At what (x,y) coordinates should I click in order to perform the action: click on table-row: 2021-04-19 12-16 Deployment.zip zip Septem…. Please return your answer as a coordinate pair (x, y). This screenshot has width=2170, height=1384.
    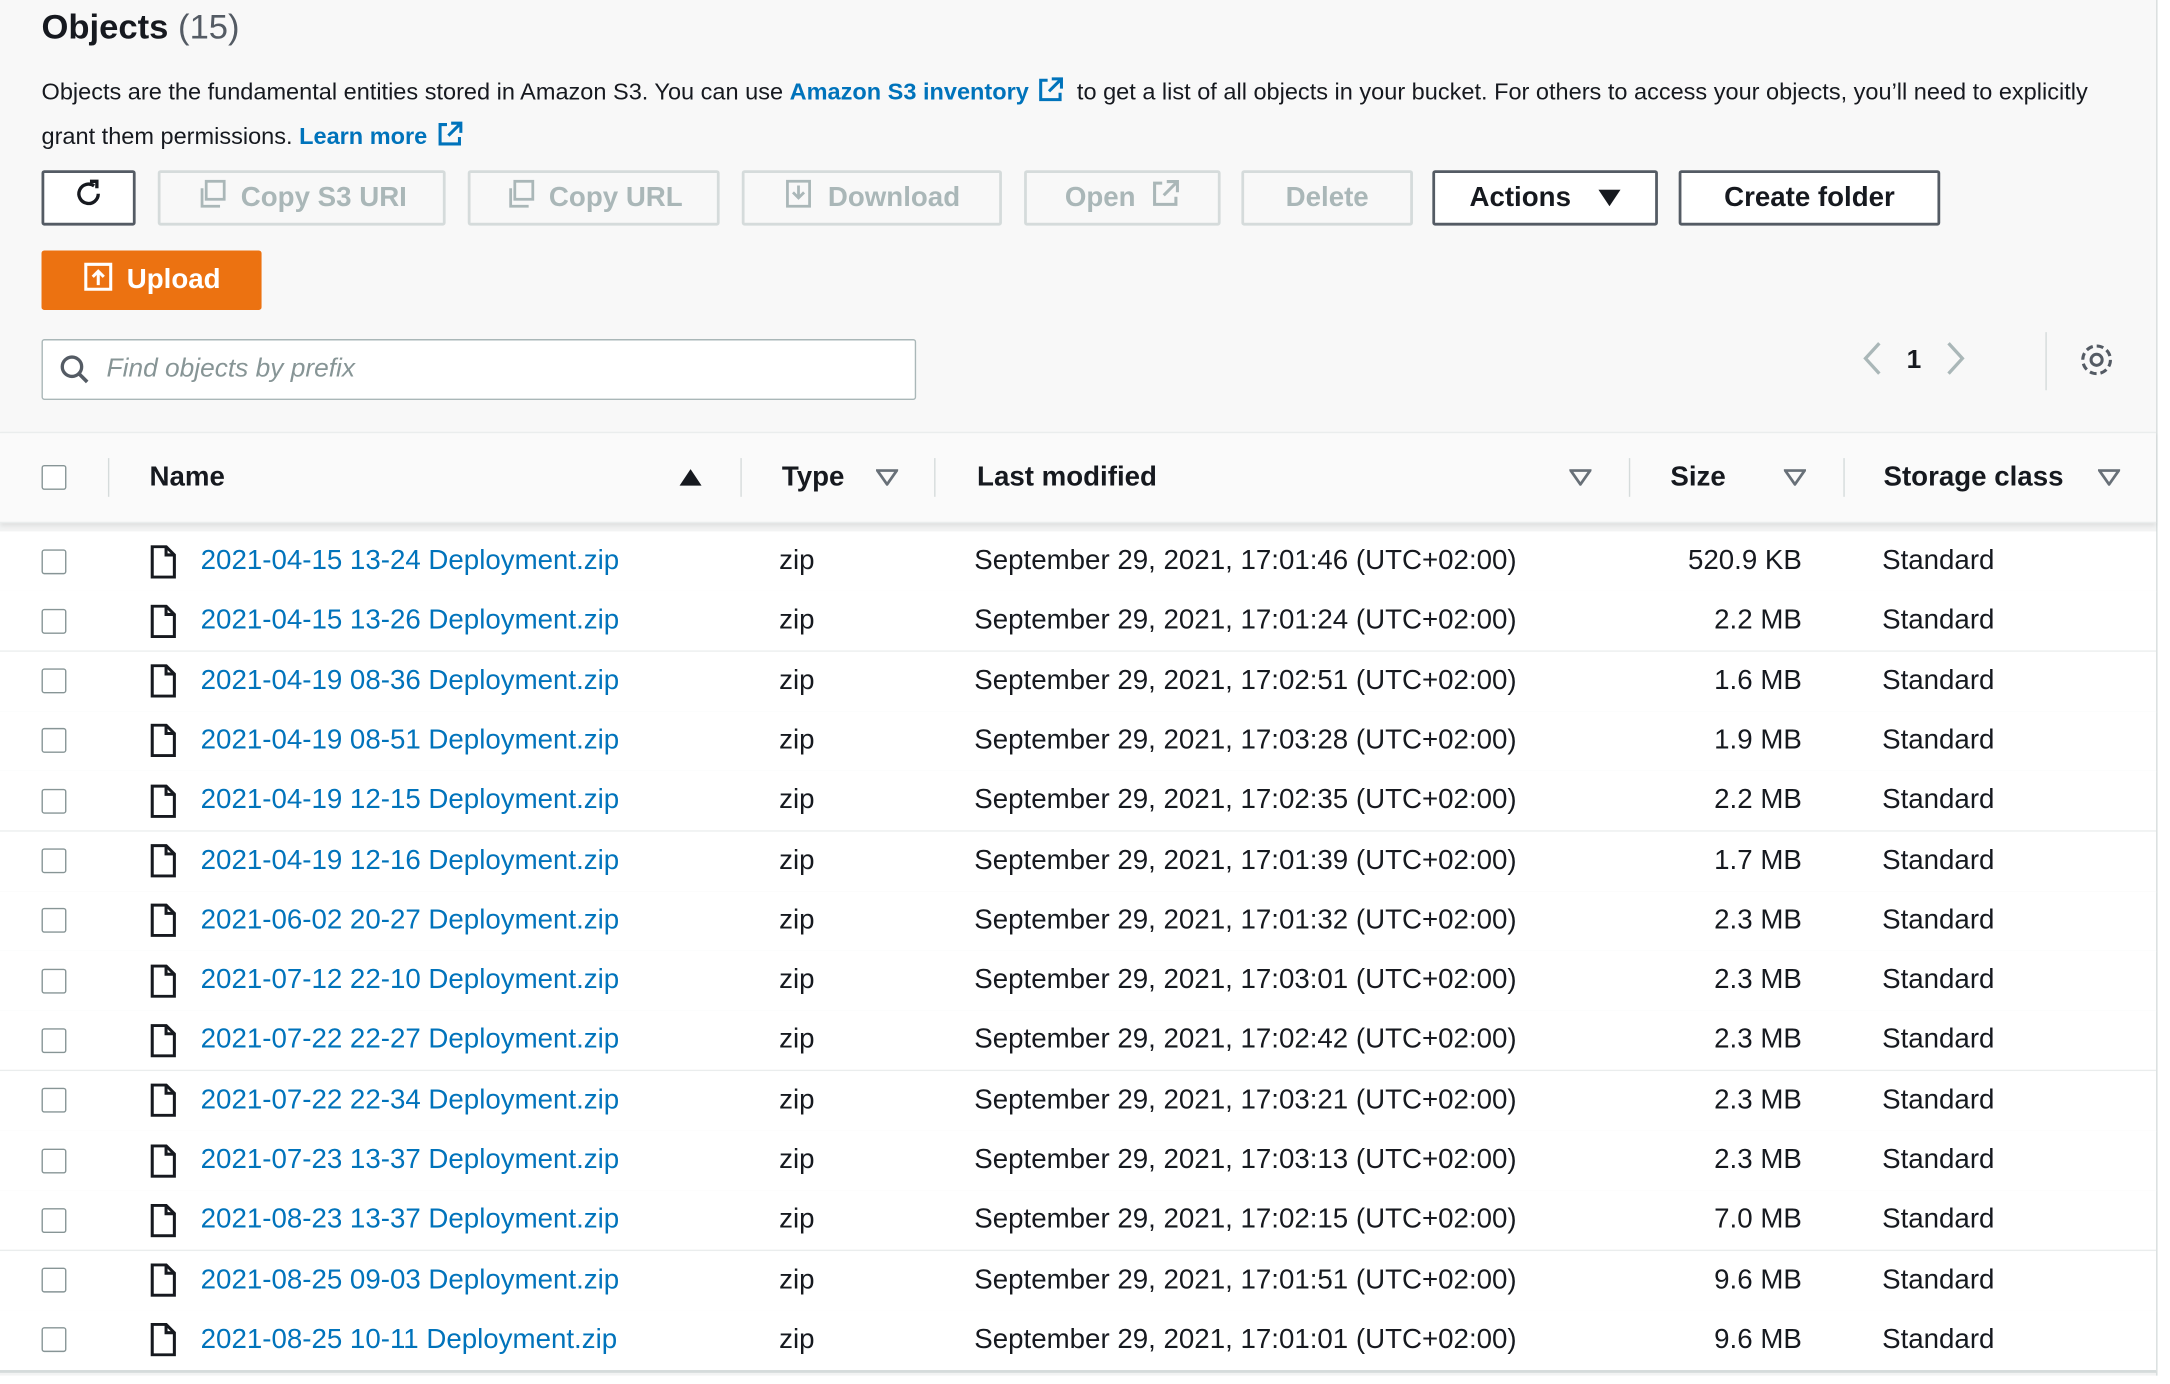
    Looking at the image, I should click on (1078, 861).